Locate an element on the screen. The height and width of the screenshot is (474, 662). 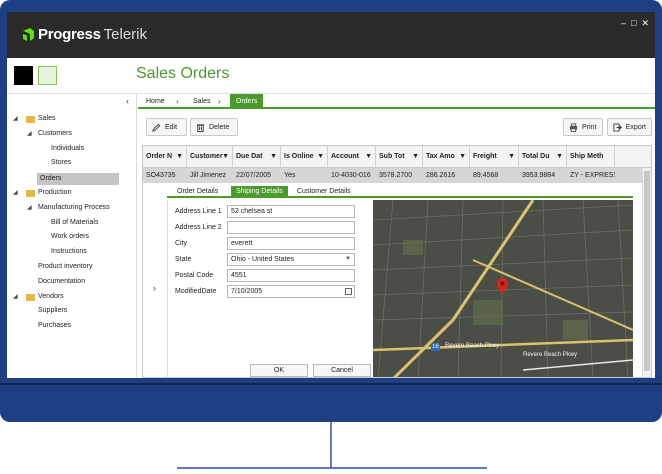
theme-swatch-green is located at coordinates (47, 75).